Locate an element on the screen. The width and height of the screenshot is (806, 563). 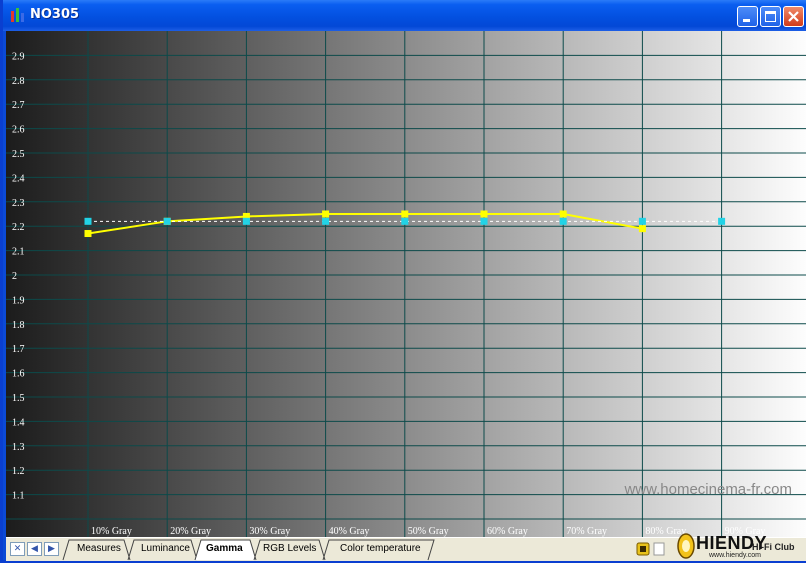
brand-url: www.hiendy.com is located at coordinates (735, 555).